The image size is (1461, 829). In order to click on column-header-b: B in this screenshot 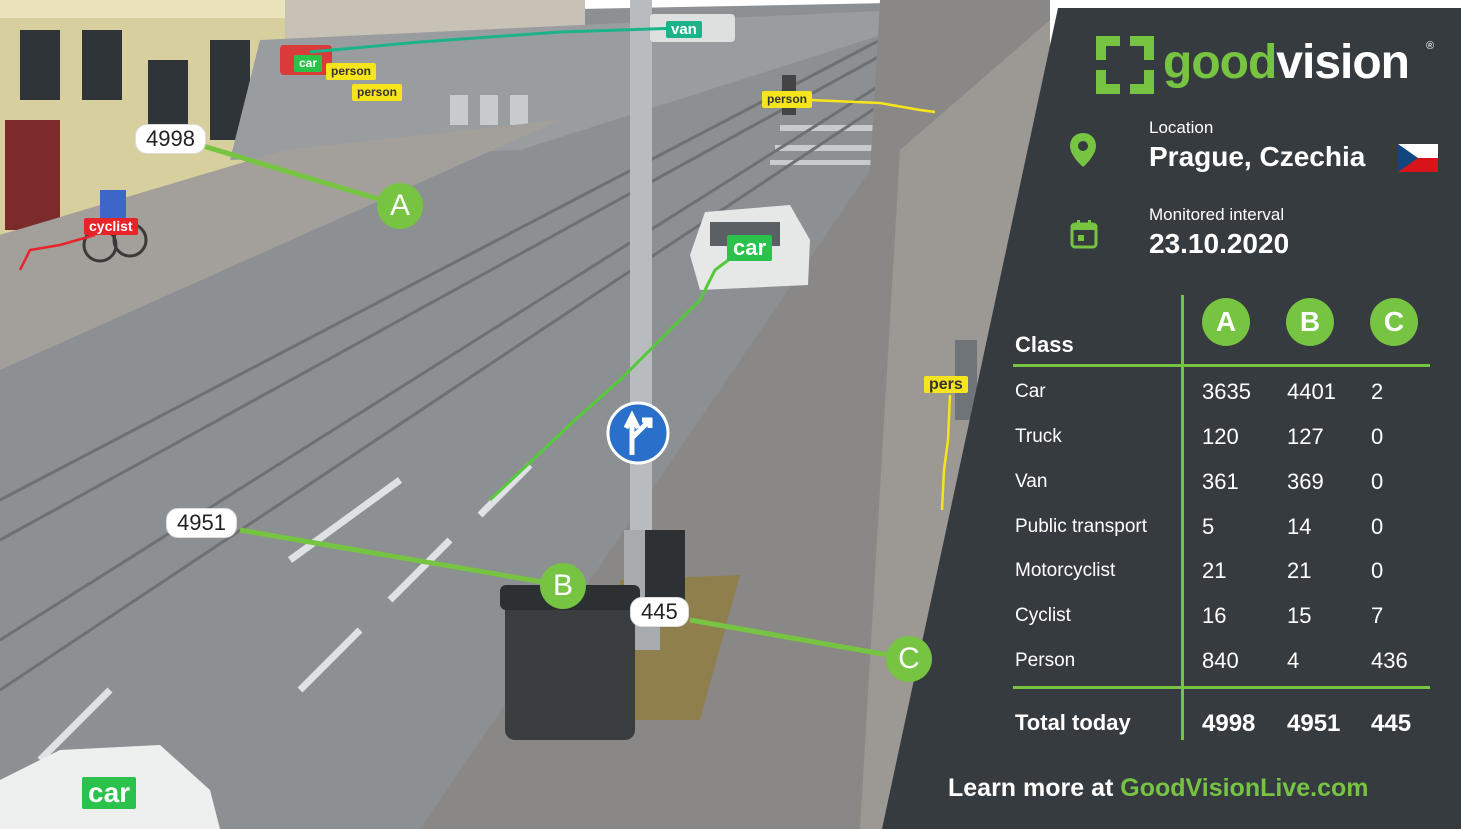, I will do `click(1310, 322)`.